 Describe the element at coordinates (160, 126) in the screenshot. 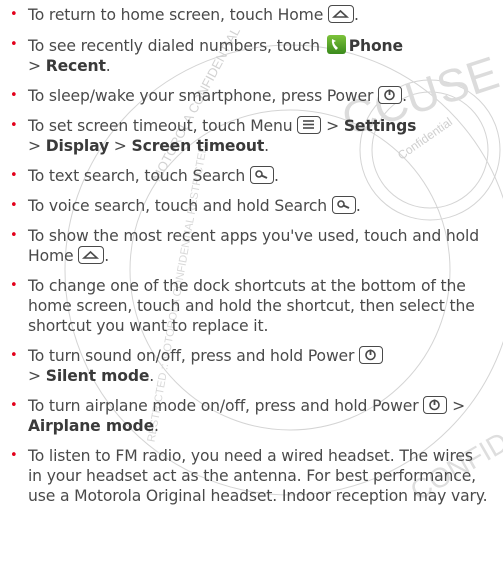

I see `item-text: To set screen timeout, touch Menu` at that location.